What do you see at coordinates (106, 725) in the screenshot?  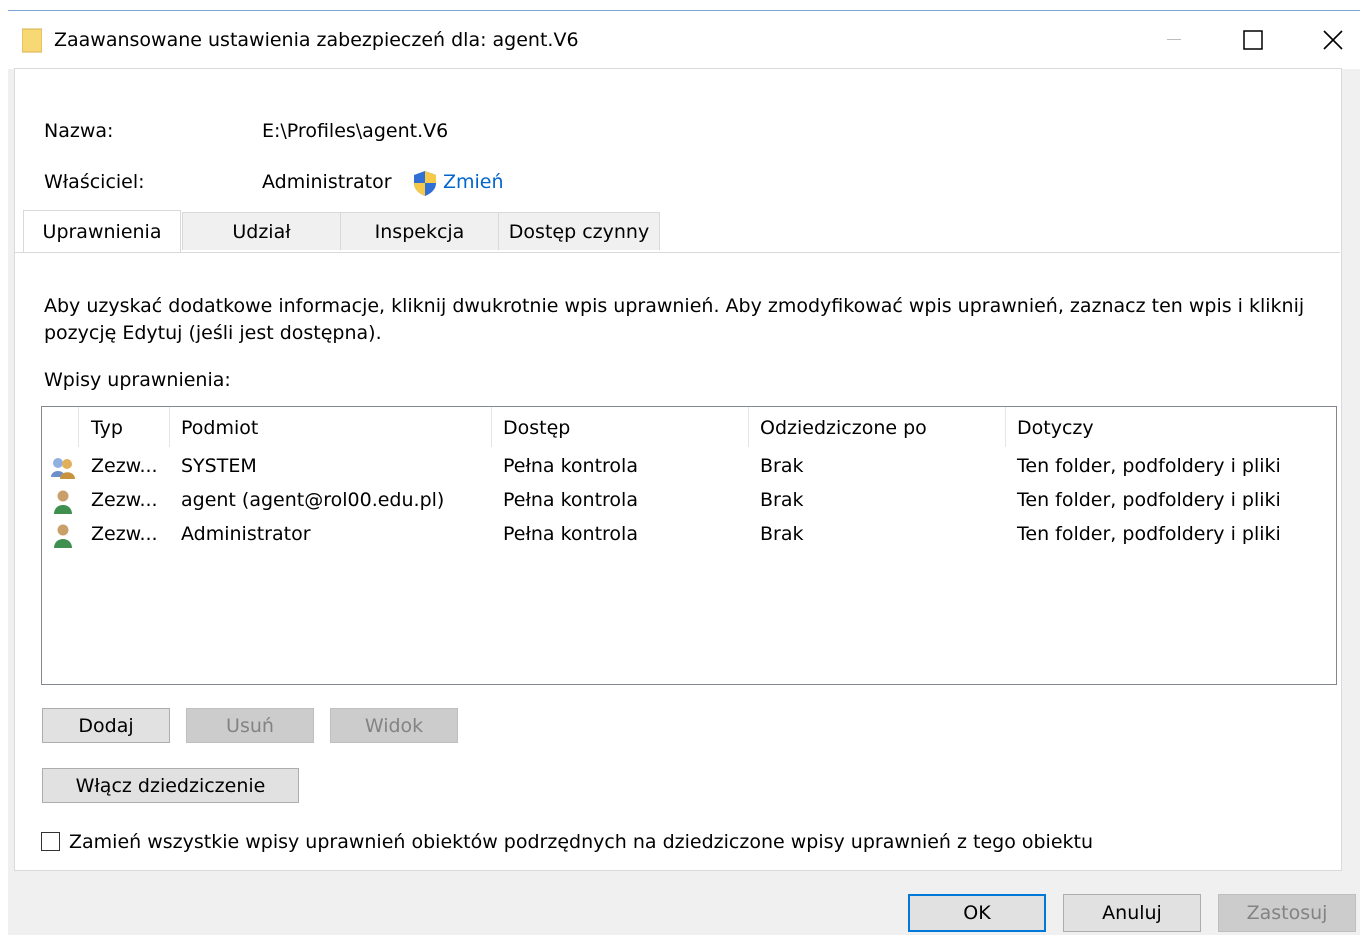 I see `add-button: Dodaj` at bounding box center [106, 725].